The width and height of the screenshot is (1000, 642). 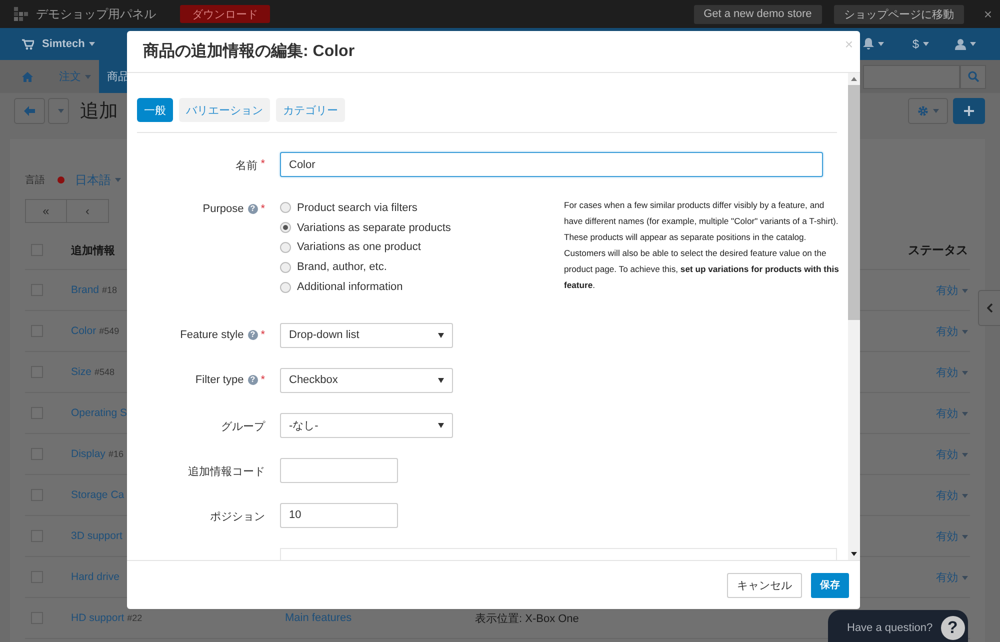 What do you see at coordinates (226, 471) in the screenshot?
I see `field-label: 追加情報コード` at bounding box center [226, 471].